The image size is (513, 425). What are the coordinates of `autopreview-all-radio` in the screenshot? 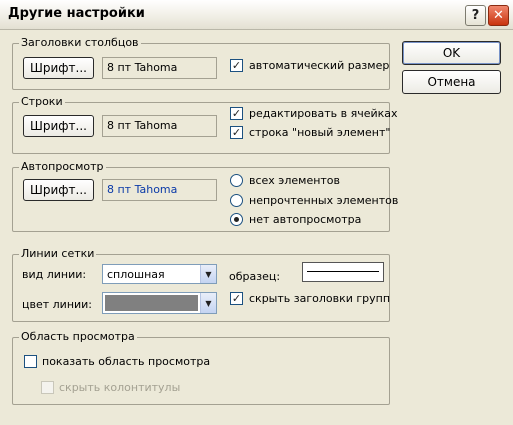 It's located at (236, 180).